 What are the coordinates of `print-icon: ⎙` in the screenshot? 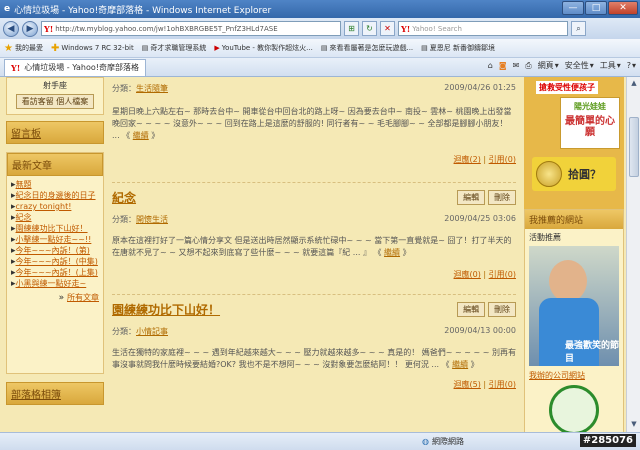 It's located at (528, 66).